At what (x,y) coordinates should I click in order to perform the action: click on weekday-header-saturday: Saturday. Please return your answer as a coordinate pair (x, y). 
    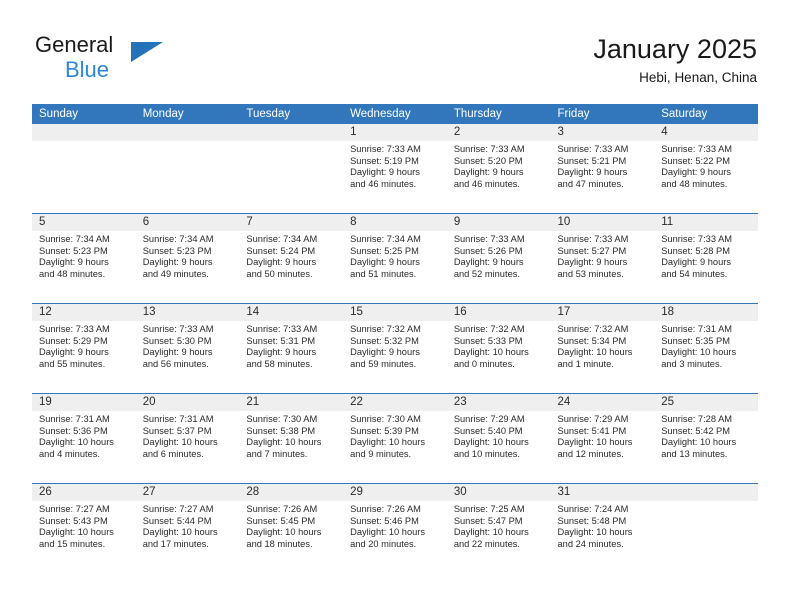
    Looking at the image, I should click on (706, 114).